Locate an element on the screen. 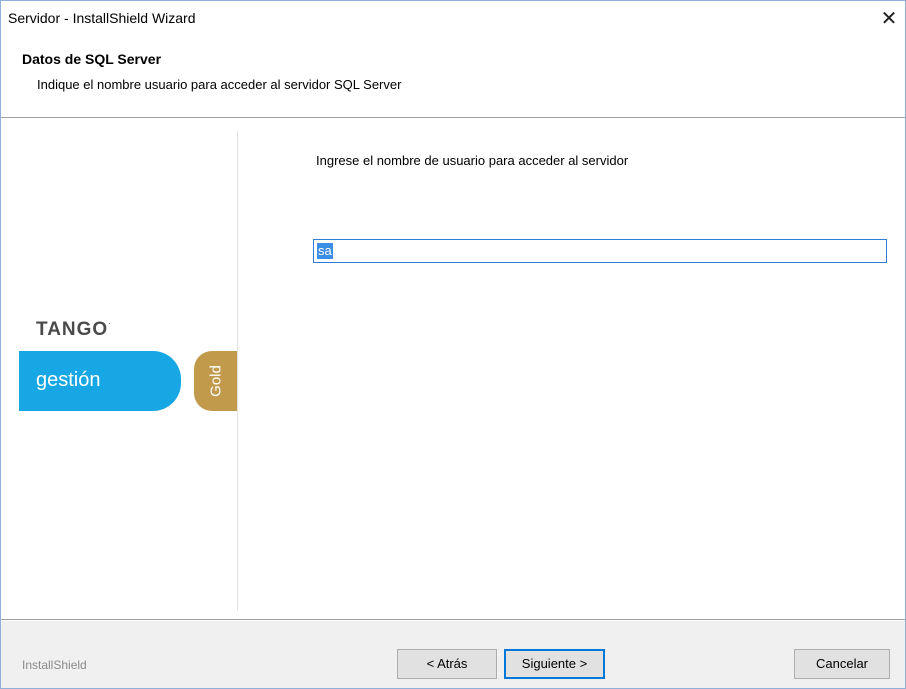  product-name: gestión is located at coordinates (68, 380).